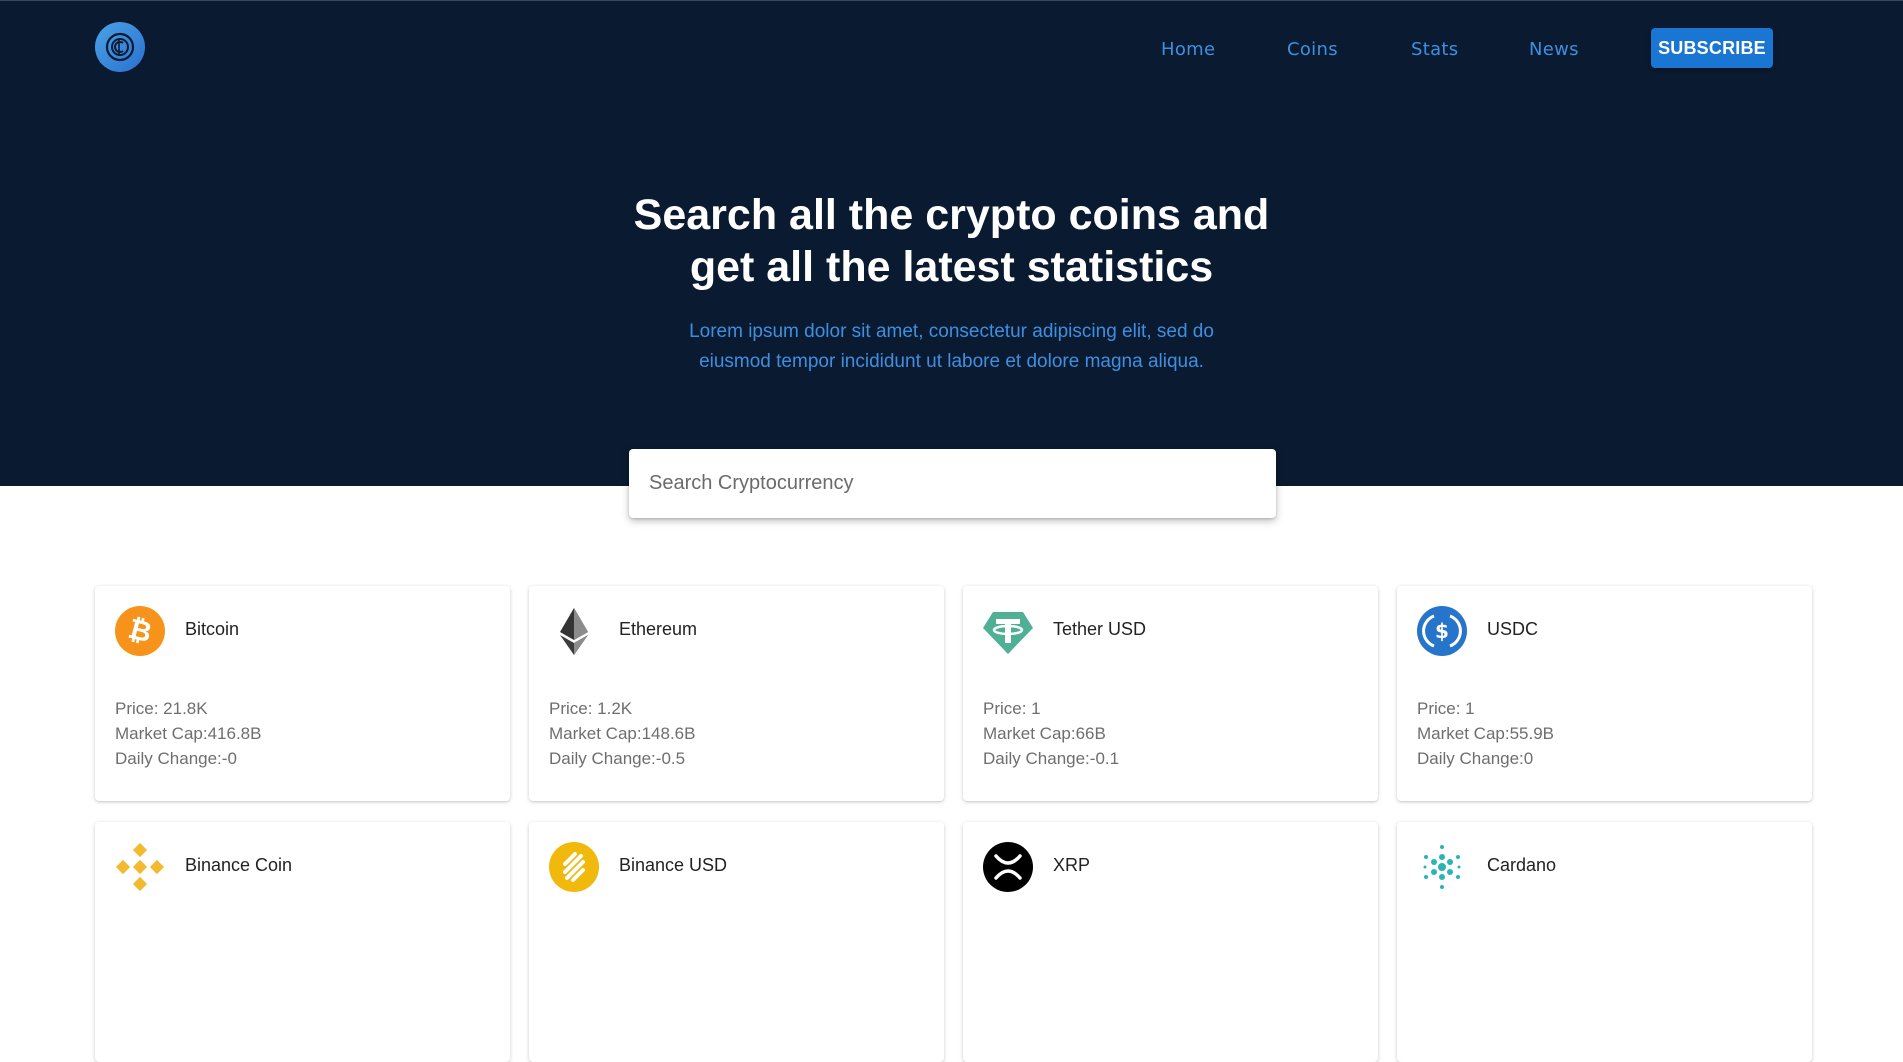 The width and height of the screenshot is (1903, 1062). What do you see at coordinates (1008, 633) in the screenshot?
I see `tether-icon` at bounding box center [1008, 633].